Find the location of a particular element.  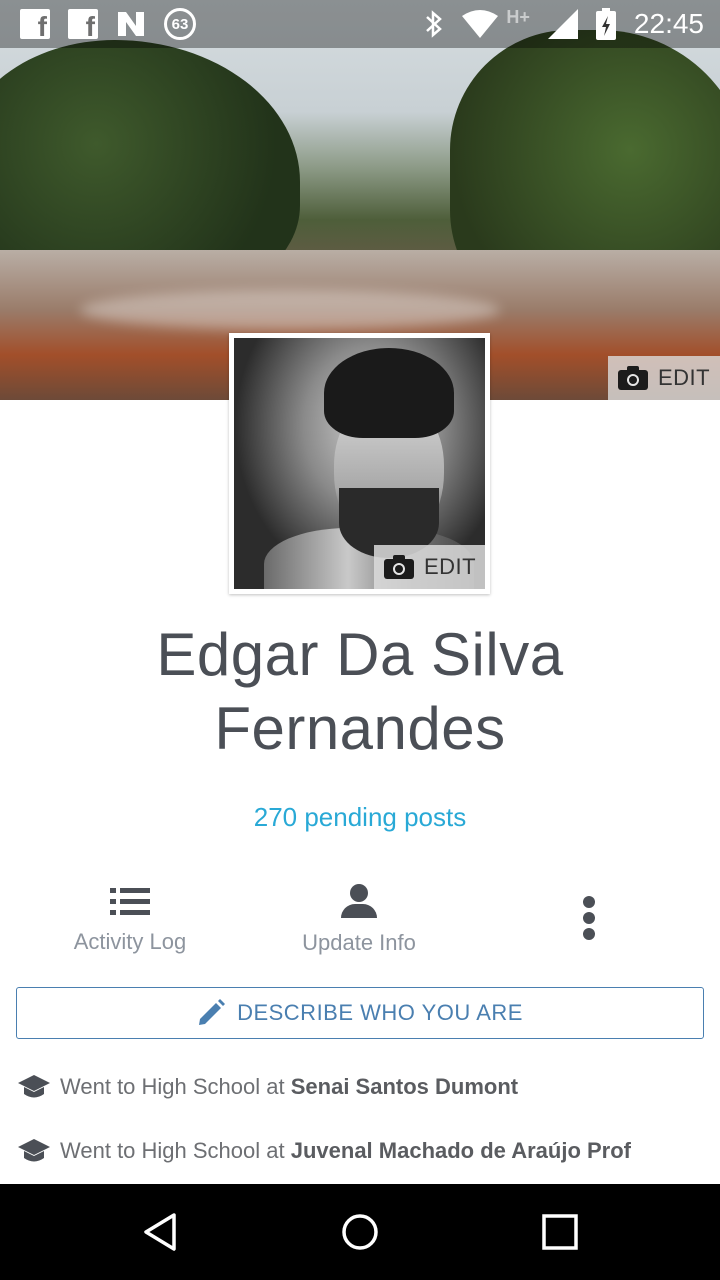

describe-who-you-are-button: DESCRIBE WHO YOU ARE is located at coordinates (360, 1013).